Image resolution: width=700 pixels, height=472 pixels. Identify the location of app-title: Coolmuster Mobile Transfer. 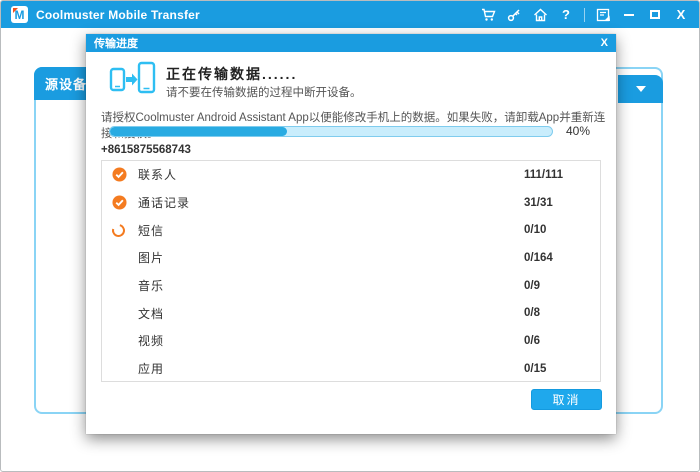
(118, 14).